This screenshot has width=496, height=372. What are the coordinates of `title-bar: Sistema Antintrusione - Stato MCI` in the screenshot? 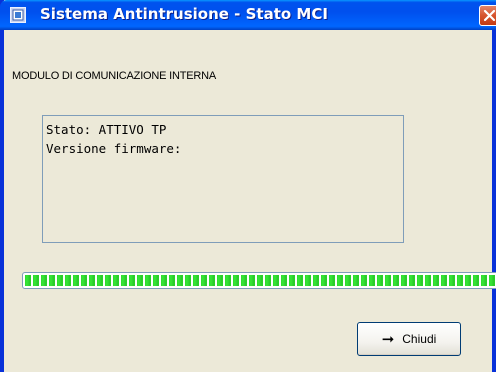 It's located at (248, 15).